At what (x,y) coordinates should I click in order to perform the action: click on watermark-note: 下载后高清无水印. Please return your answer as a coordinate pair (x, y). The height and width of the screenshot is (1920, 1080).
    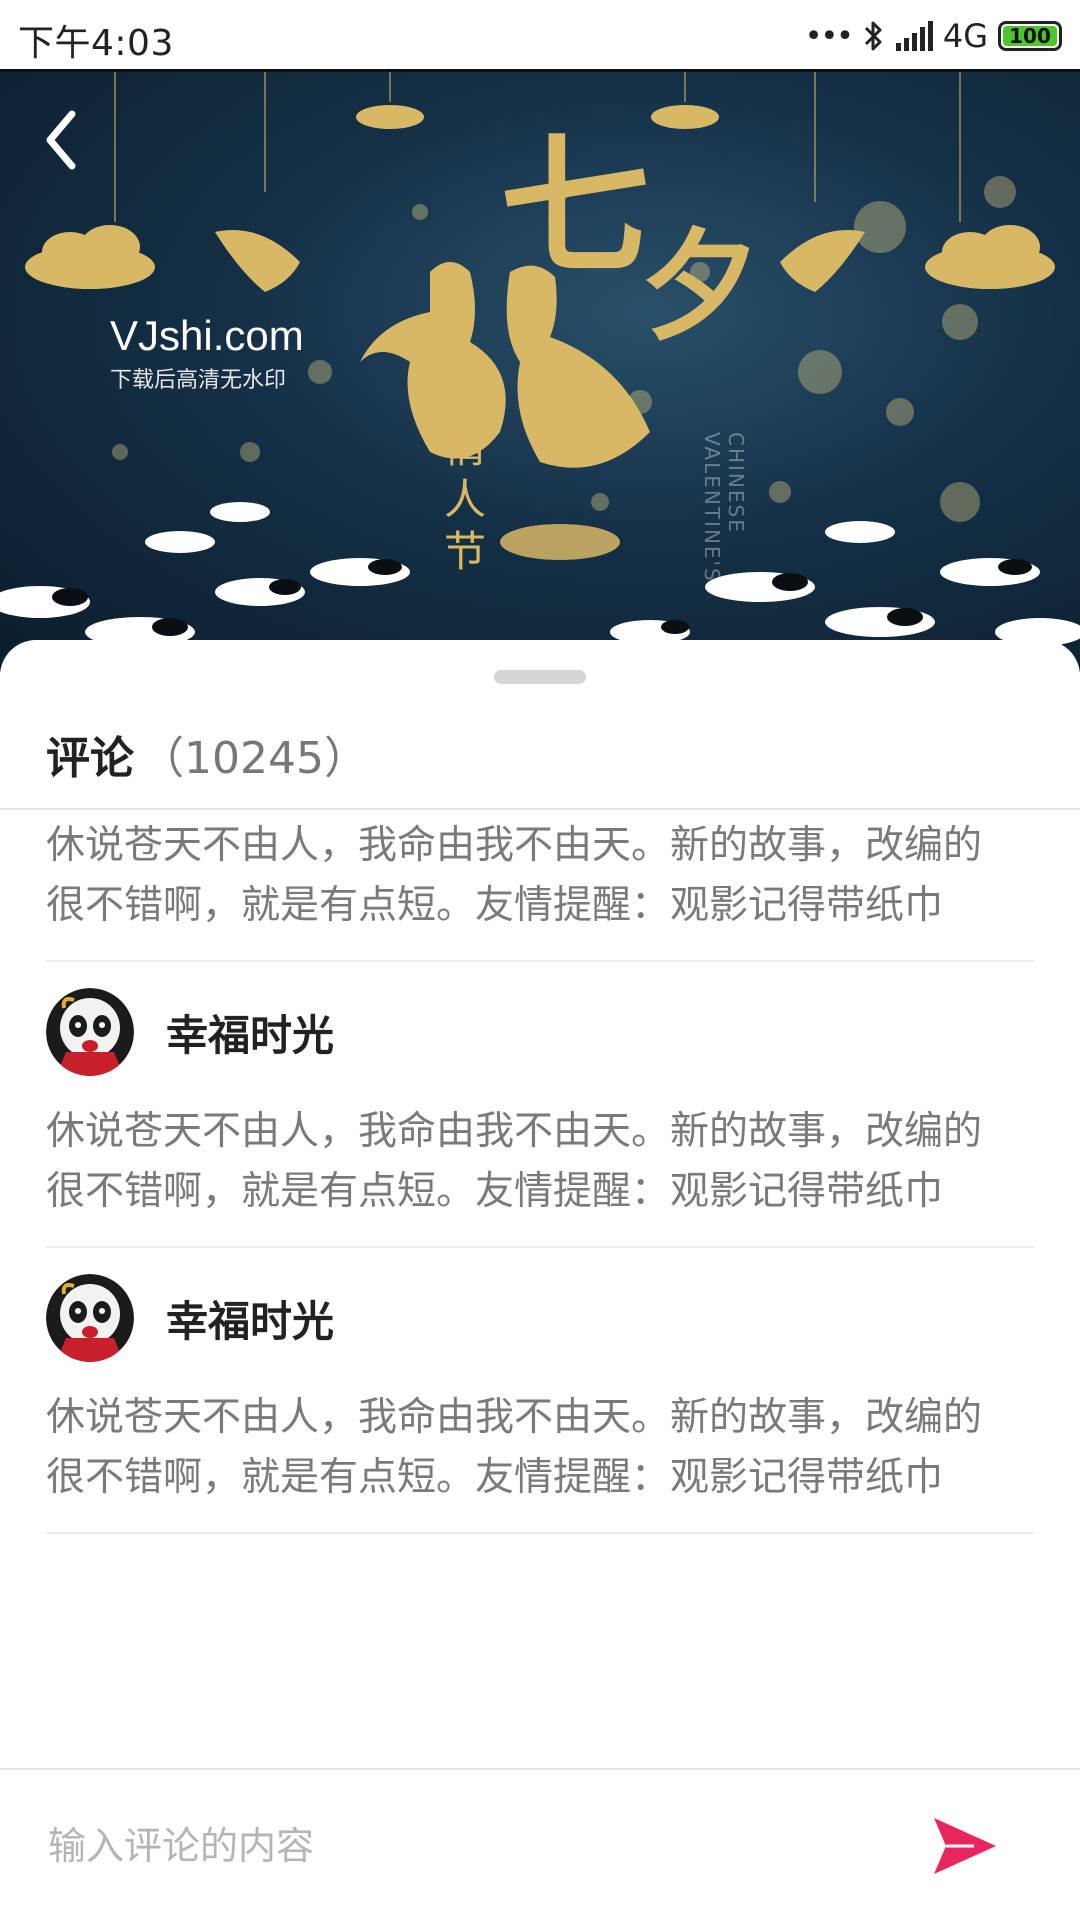
    Looking at the image, I should click on (198, 380).